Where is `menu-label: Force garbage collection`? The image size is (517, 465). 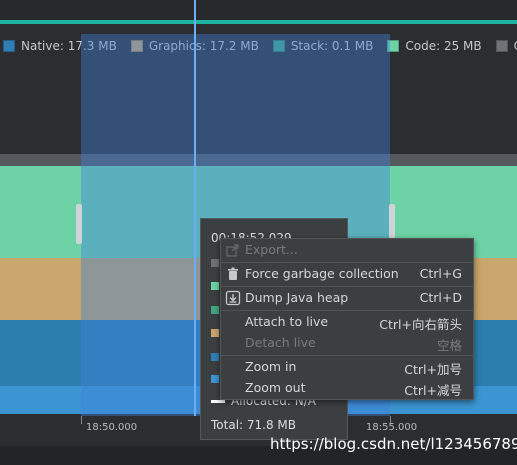
menu-label: Force garbage collection is located at coordinates (322, 273).